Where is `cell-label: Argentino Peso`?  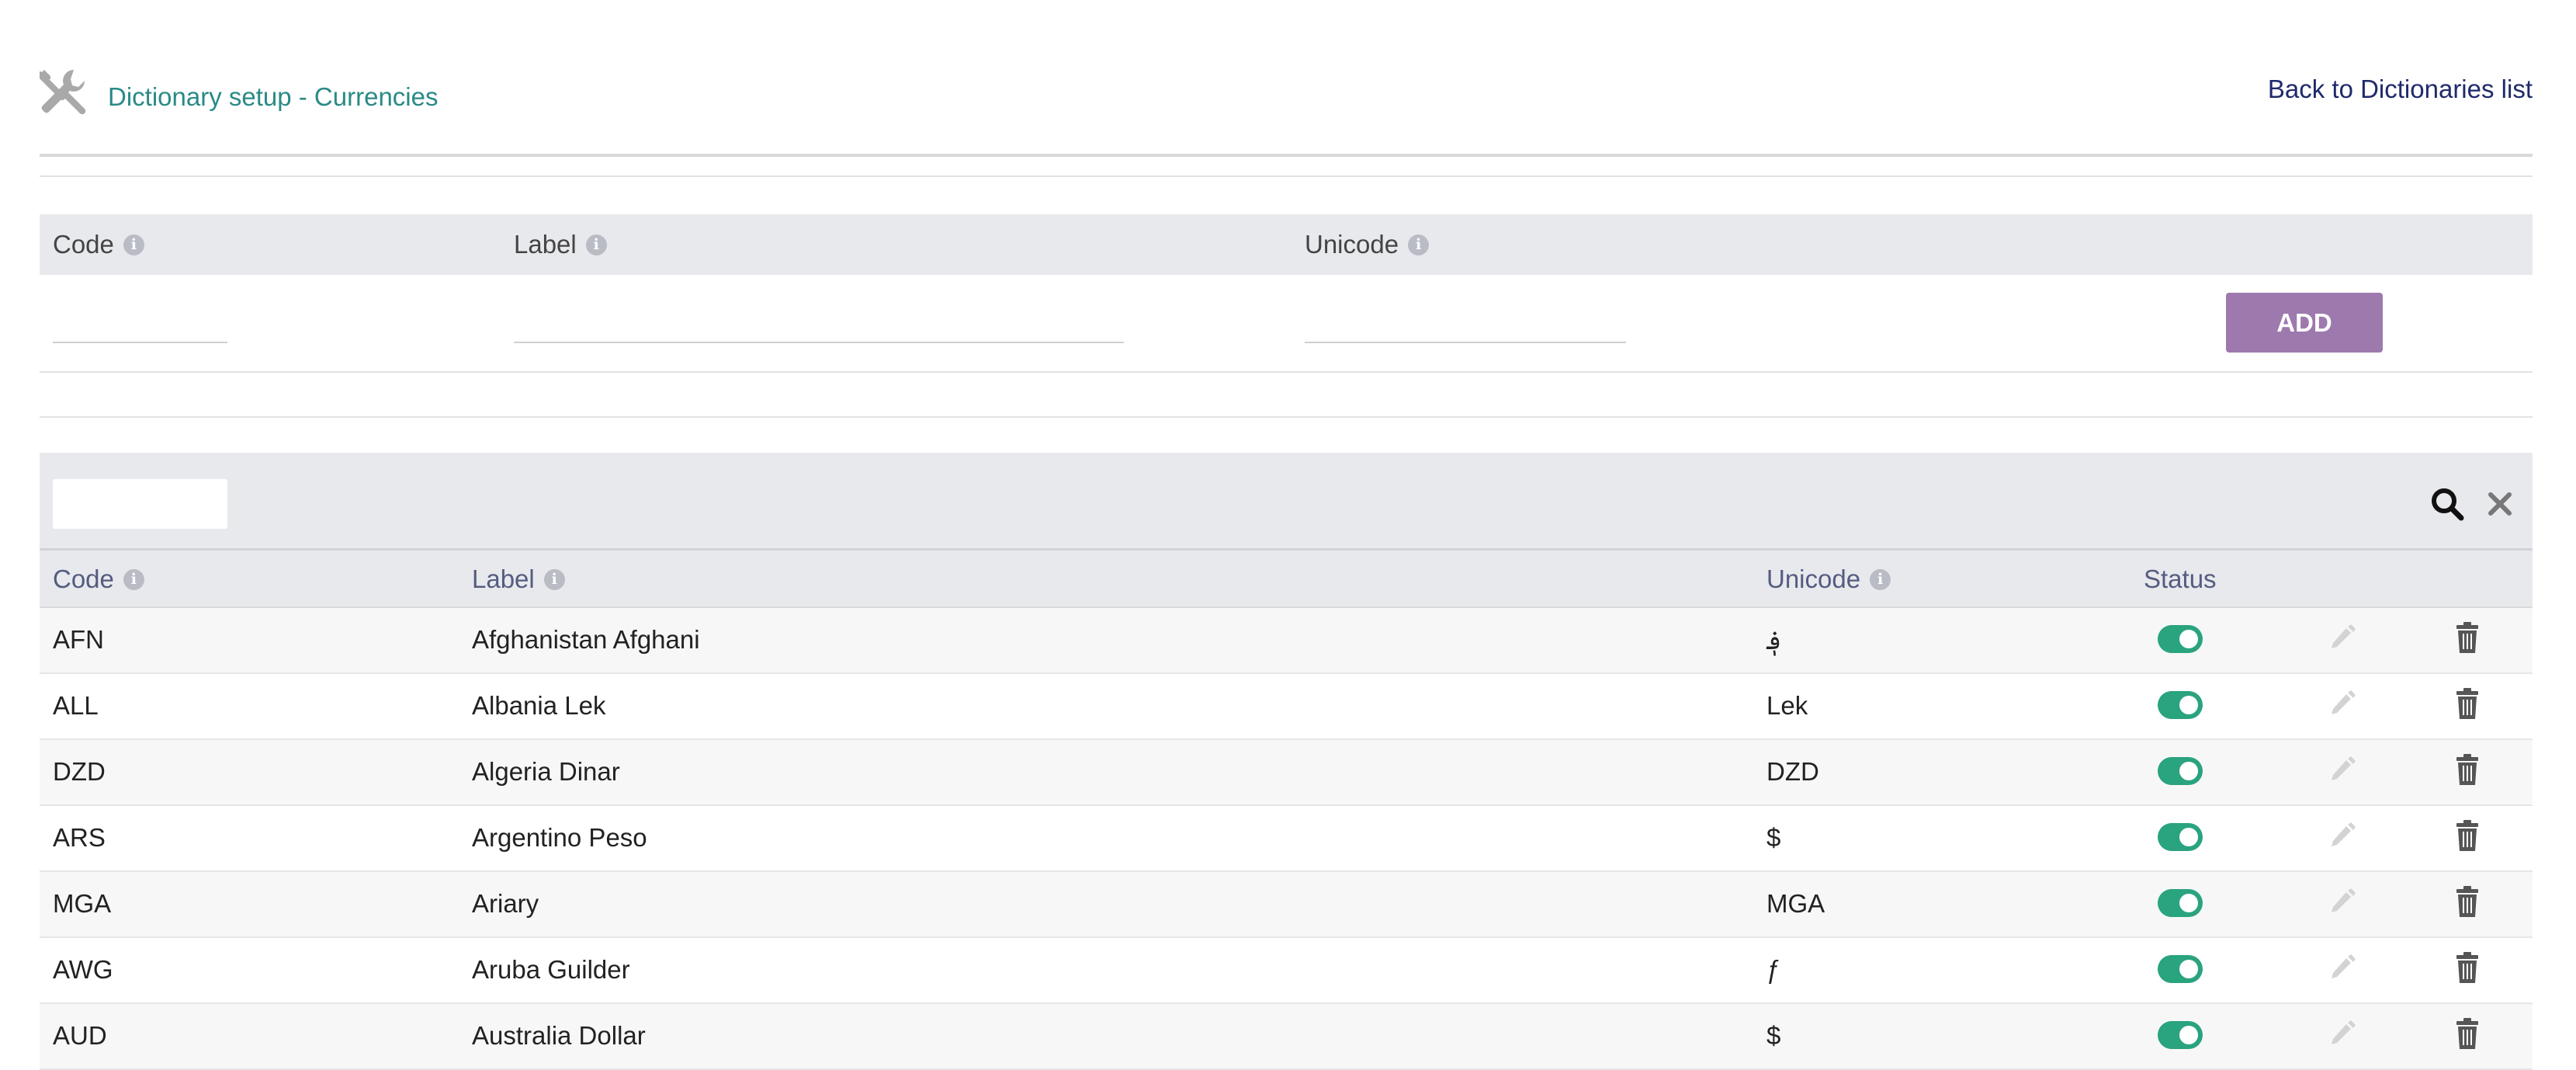
cell-label: Argentino Peso is located at coordinates (559, 837).